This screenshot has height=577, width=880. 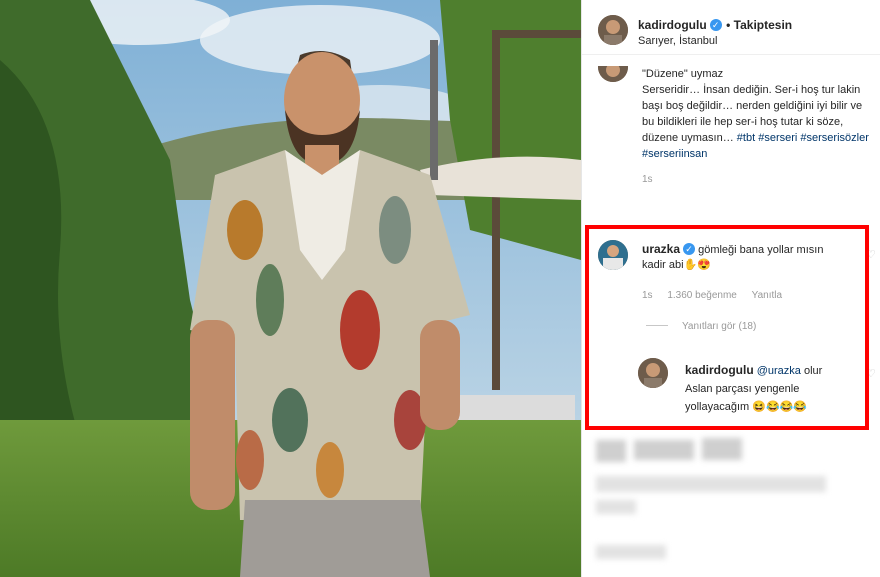 What do you see at coordinates (727, 327) in the screenshot?
I see `highlight-box` at bounding box center [727, 327].